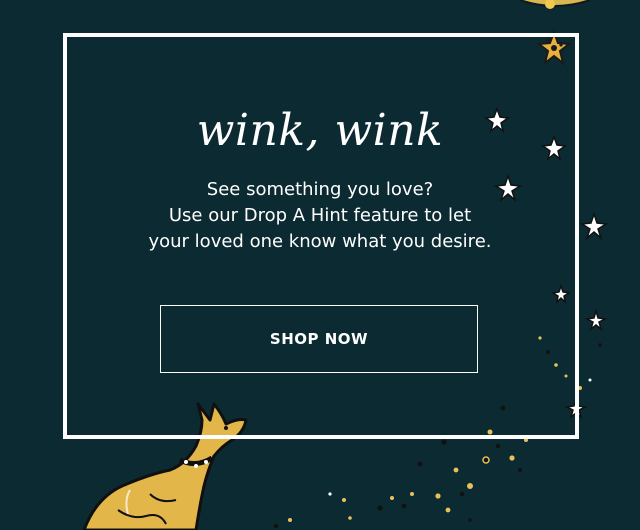 The width and height of the screenshot is (640, 530). I want to click on shop-now-button: SHOP NOW, so click(319, 339).